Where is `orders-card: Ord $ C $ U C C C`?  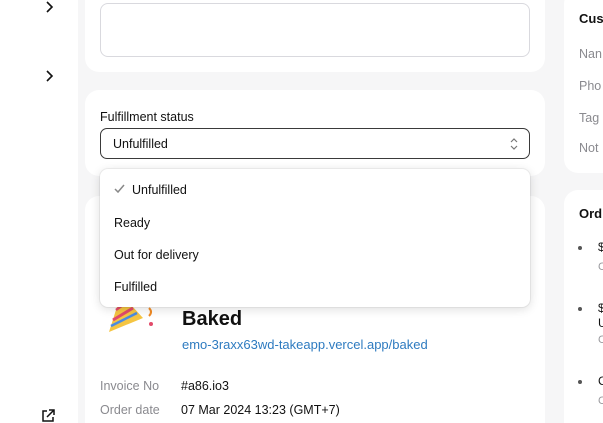
orders-card: Ord $ C $ U C C C is located at coordinates (583, 306).